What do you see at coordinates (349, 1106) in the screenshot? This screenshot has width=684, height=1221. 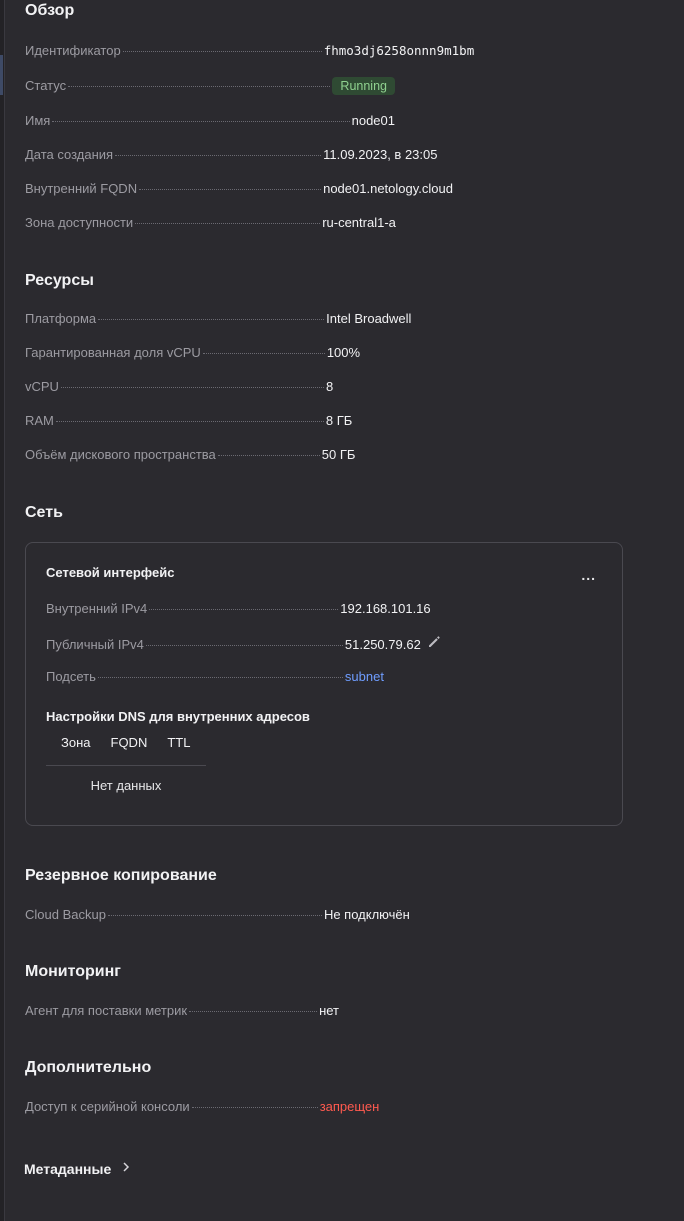 I see `serial-console-value: запрещен` at bounding box center [349, 1106].